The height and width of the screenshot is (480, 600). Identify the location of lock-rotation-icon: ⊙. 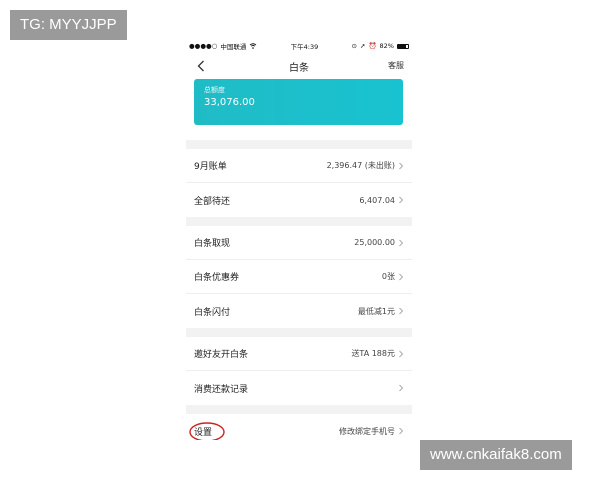
(354, 46).